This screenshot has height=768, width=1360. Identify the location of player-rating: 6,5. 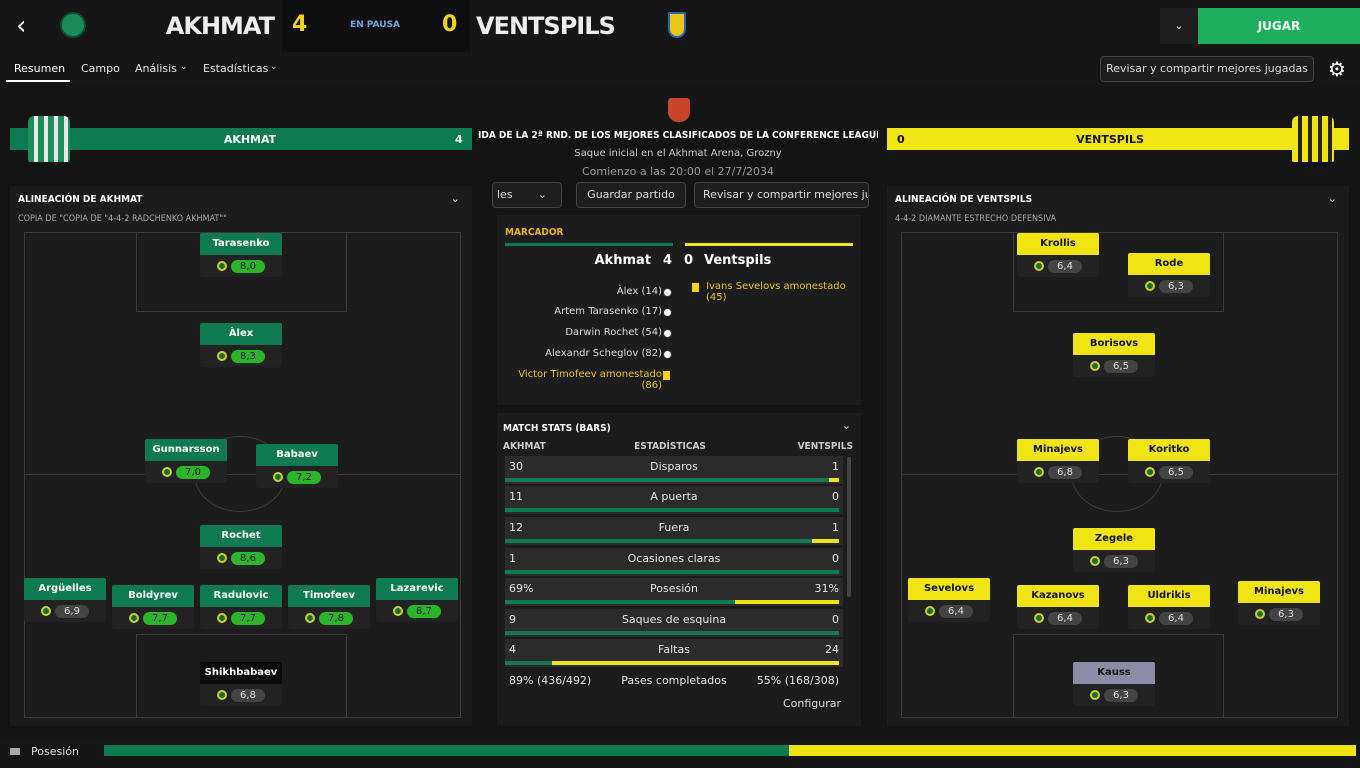
(1121, 366).